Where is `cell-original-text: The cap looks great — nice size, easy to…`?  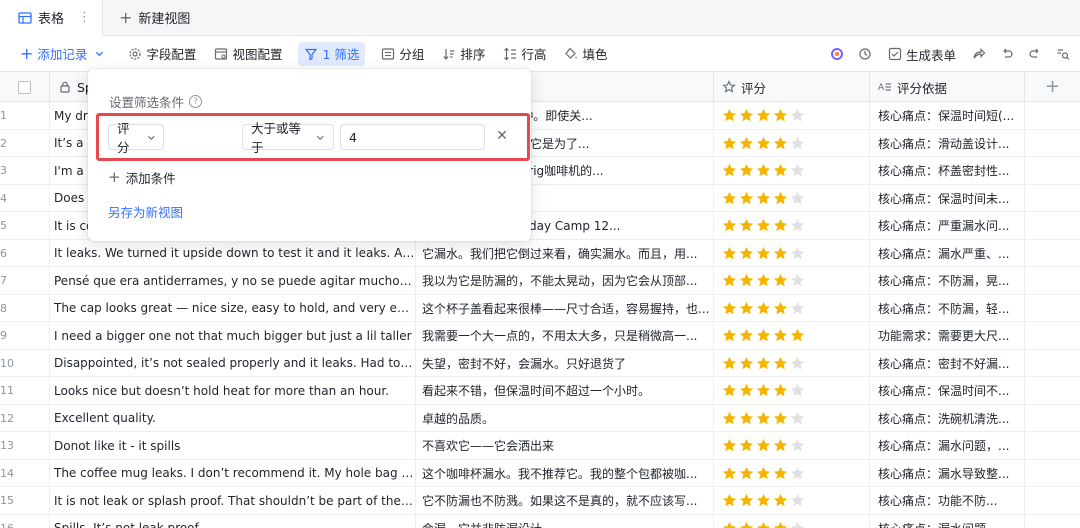
cell-original-text: The cap looks great — nice size, easy to… is located at coordinates (233, 308).